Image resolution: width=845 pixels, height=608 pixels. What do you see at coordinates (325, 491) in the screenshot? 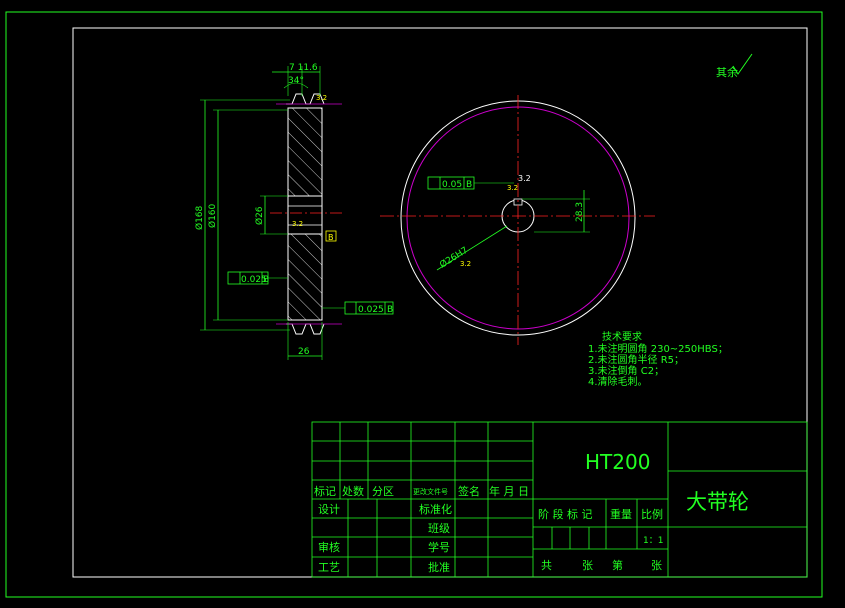
I see `svg-text: 标记` at bounding box center [325, 491].